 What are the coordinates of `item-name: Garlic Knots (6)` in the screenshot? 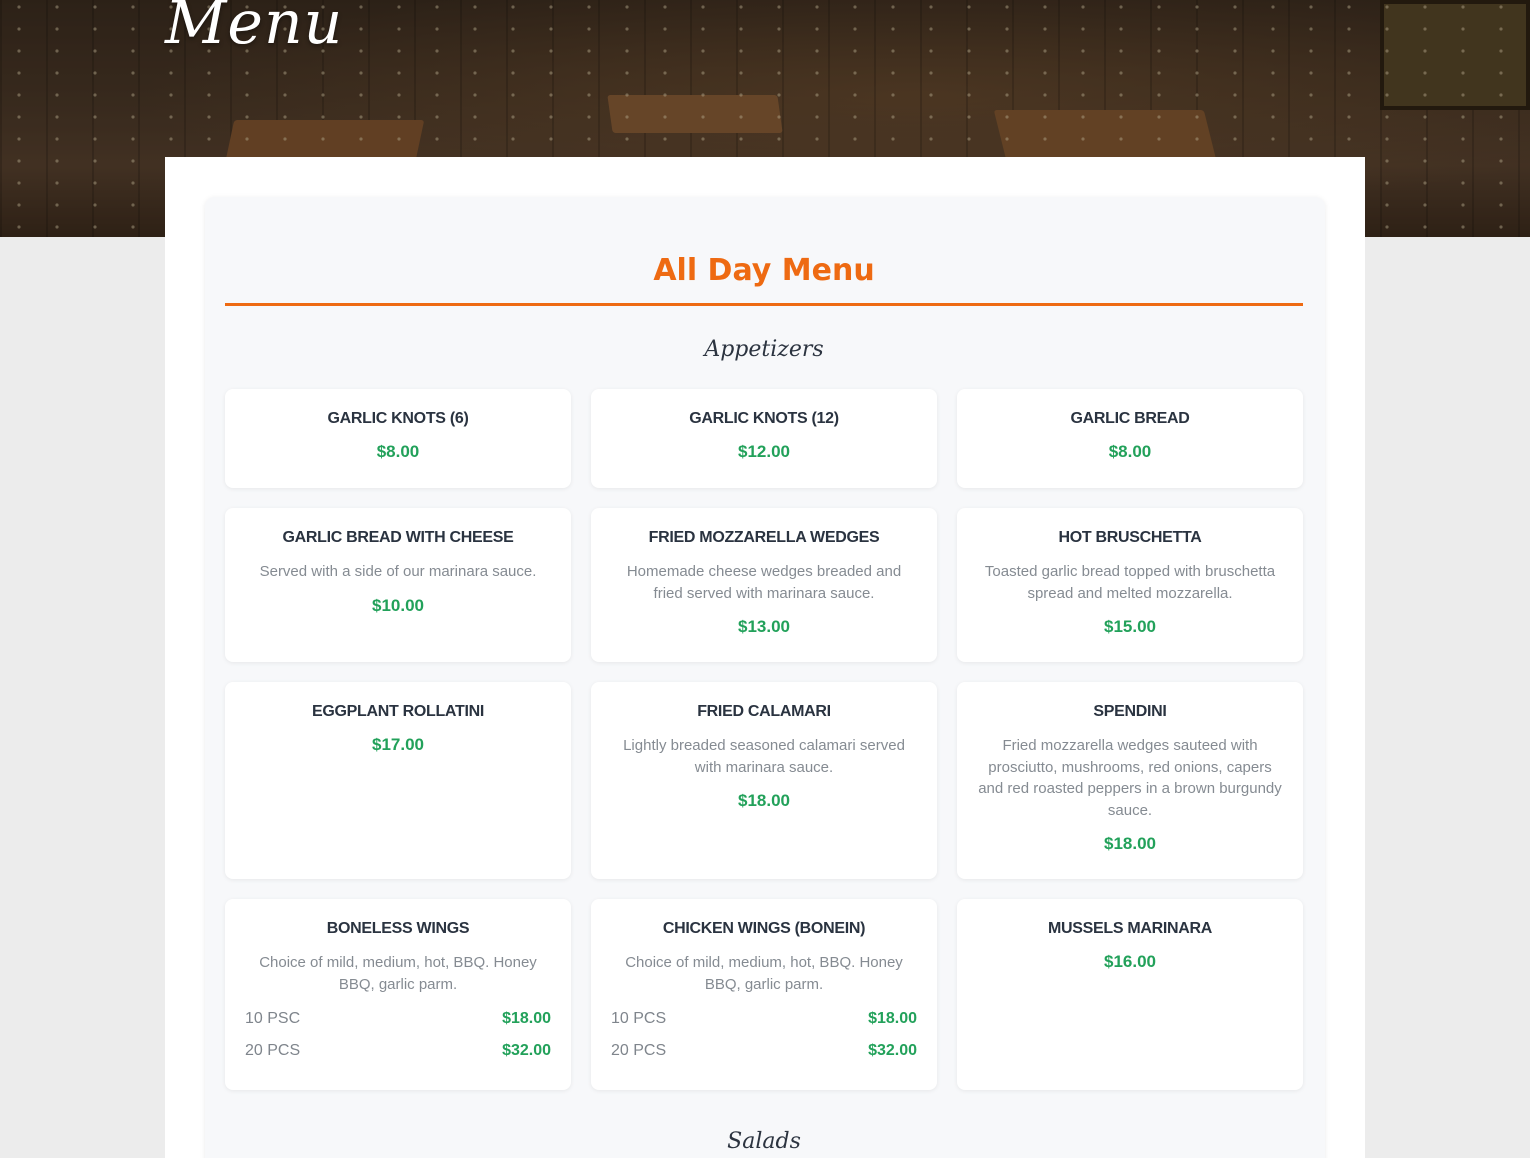 It's located at (398, 418).